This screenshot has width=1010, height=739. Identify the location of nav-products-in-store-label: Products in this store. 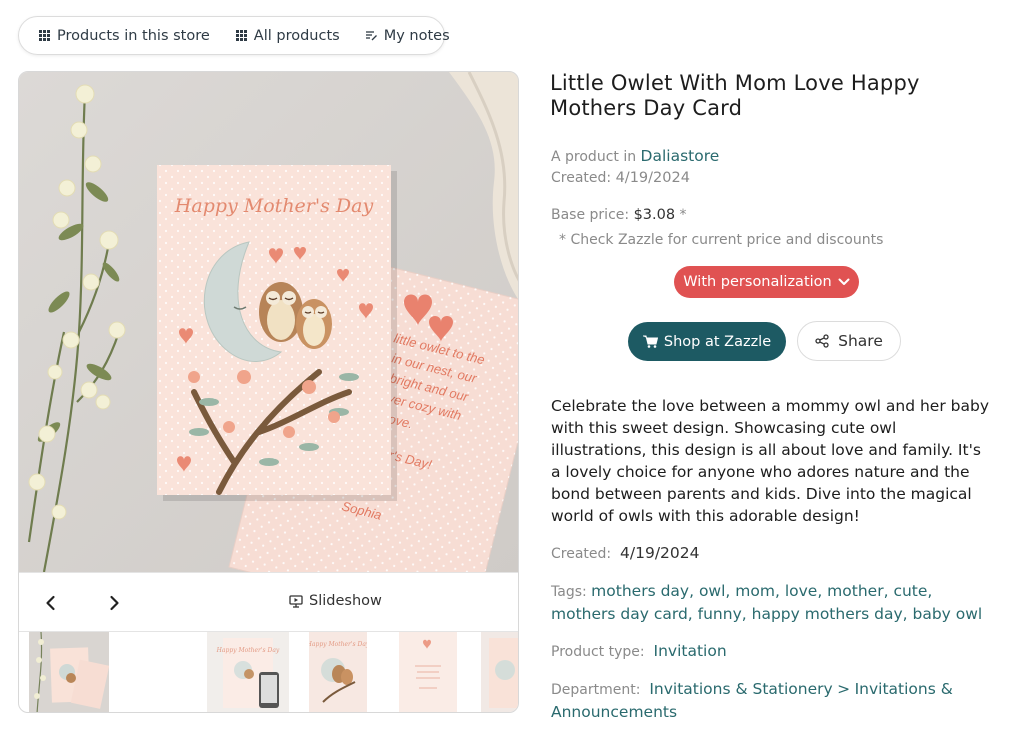
(133, 35).